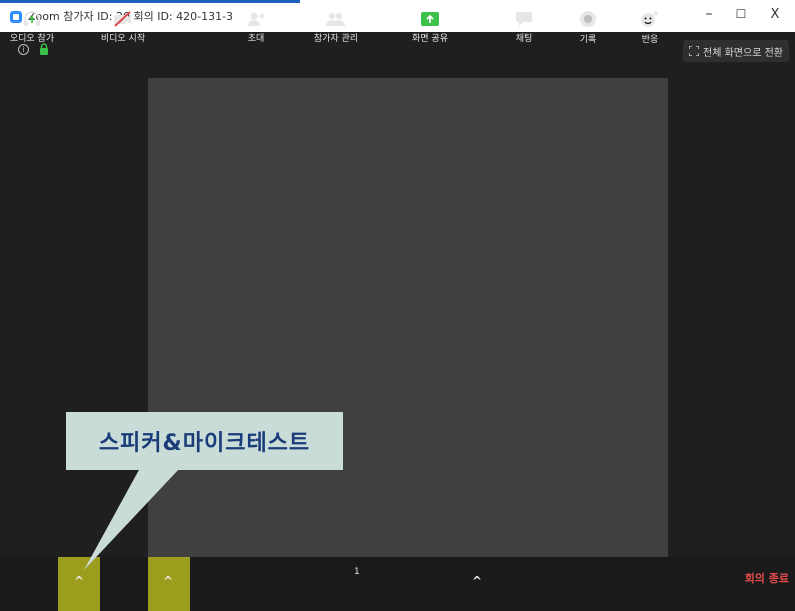  I want to click on callout-text: 스피커&마이크테스트, so click(204, 443).